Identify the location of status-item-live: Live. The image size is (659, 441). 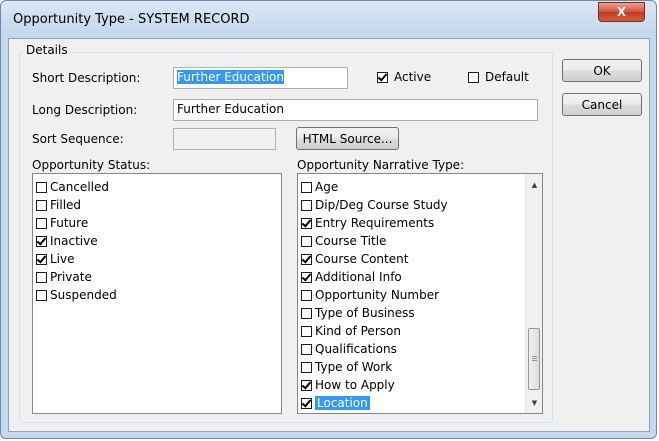
(157, 259).